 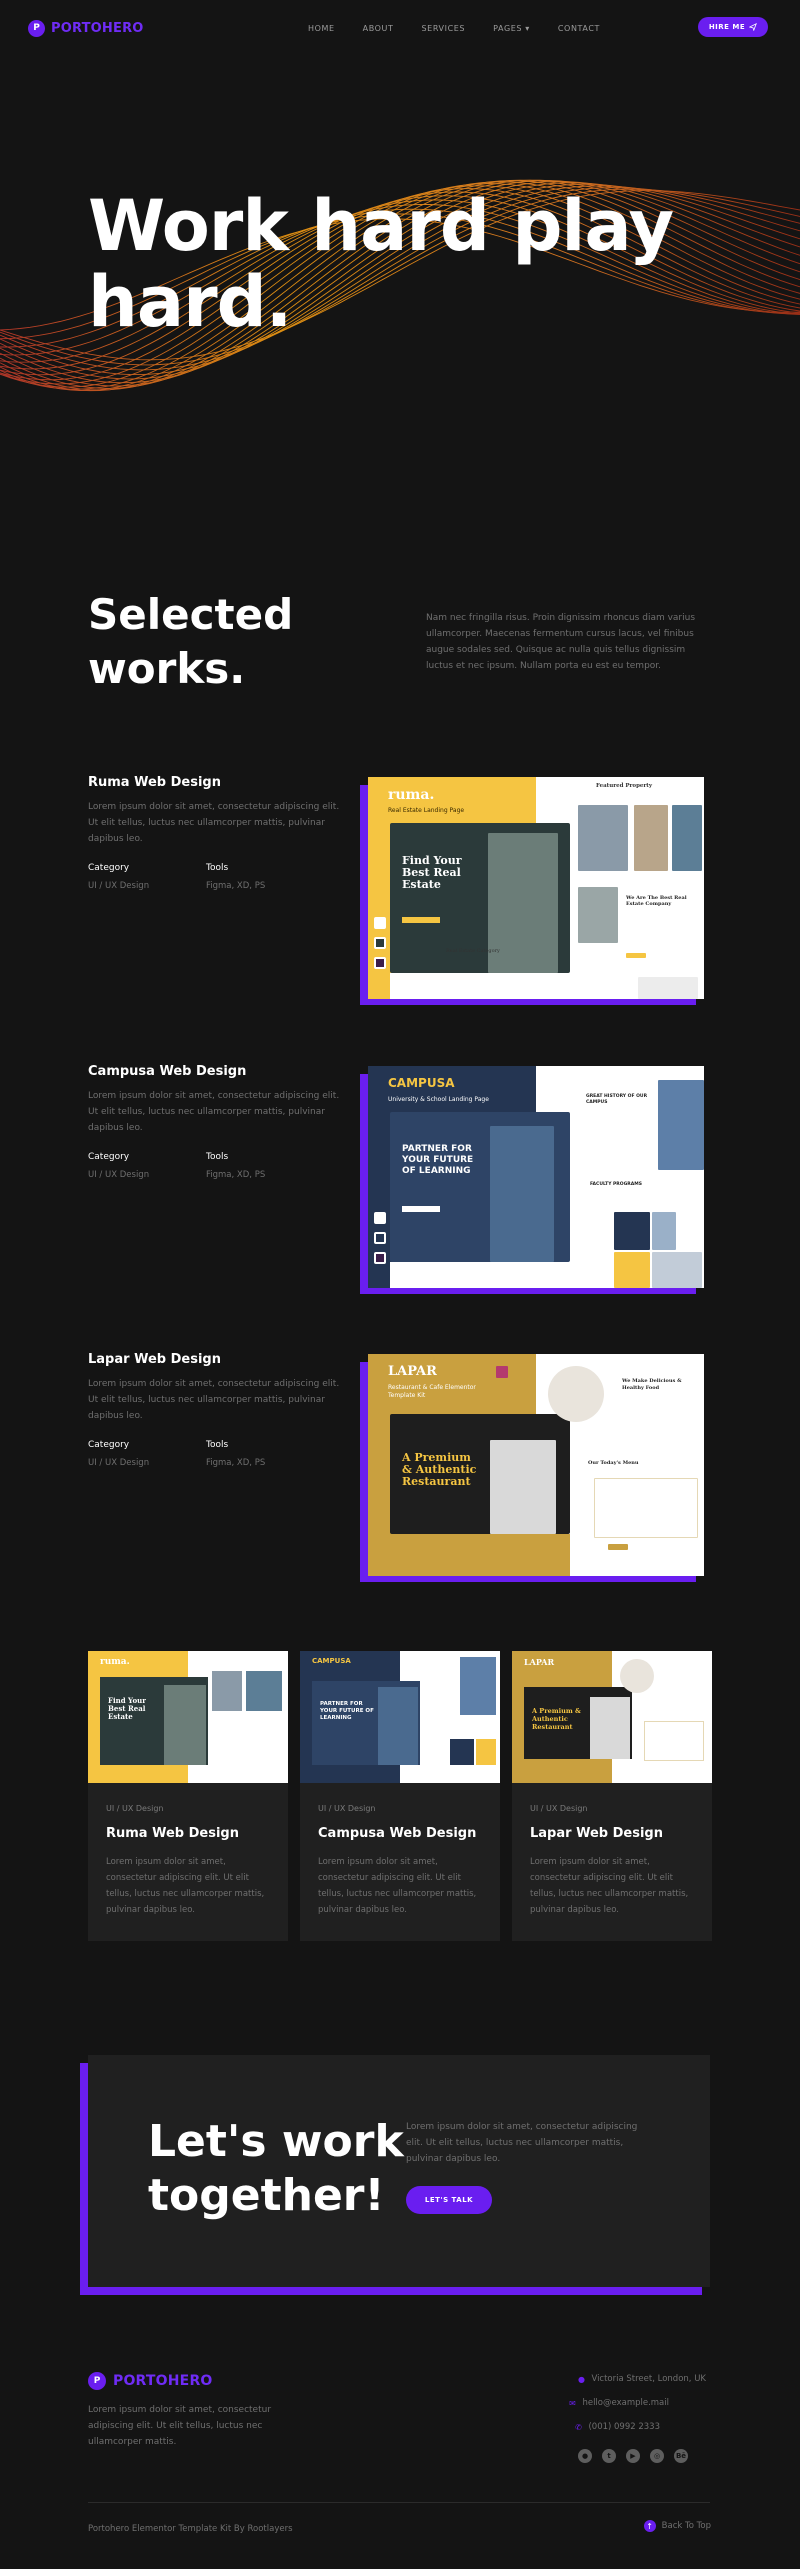 What do you see at coordinates (609, 2456) in the screenshot?
I see `twitter-icon: t` at bounding box center [609, 2456].